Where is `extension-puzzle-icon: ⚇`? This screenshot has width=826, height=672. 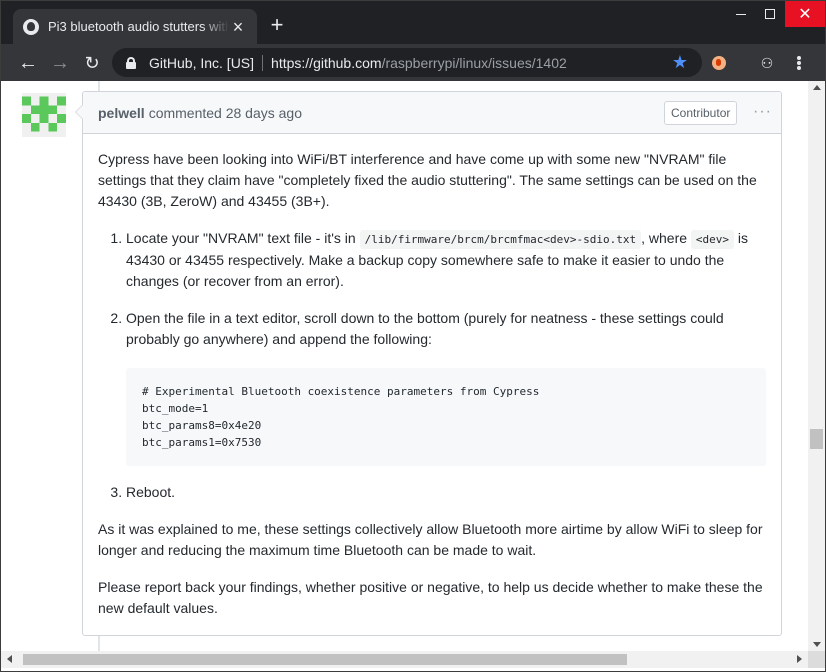 extension-puzzle-icon: ⚇ is located at coordinates (767, 63).